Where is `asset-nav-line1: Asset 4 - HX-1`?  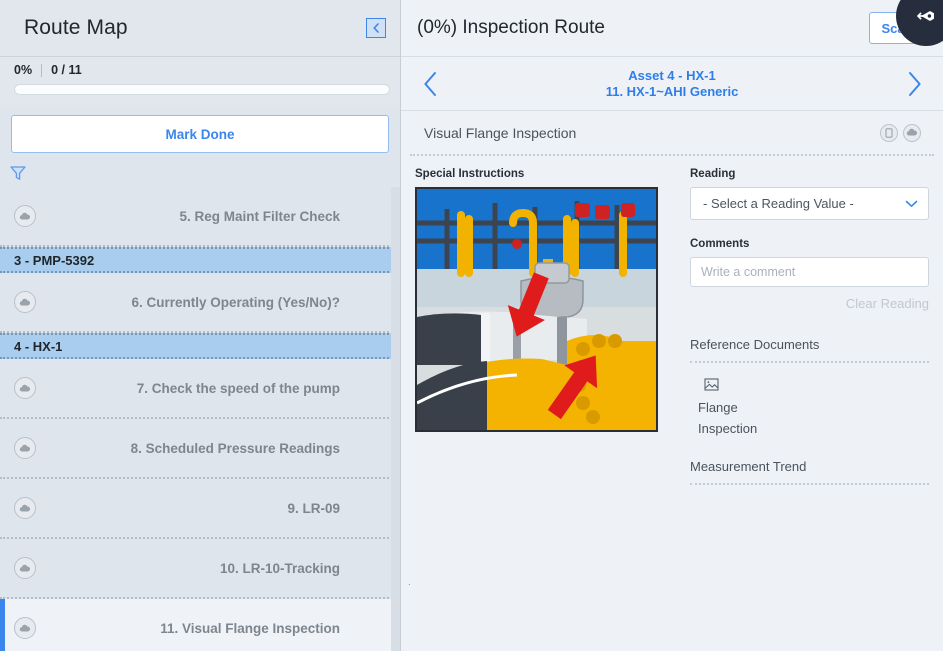 asset-nav-line1: Asset 4 - HX-1 is located at coordinates (672, 75).